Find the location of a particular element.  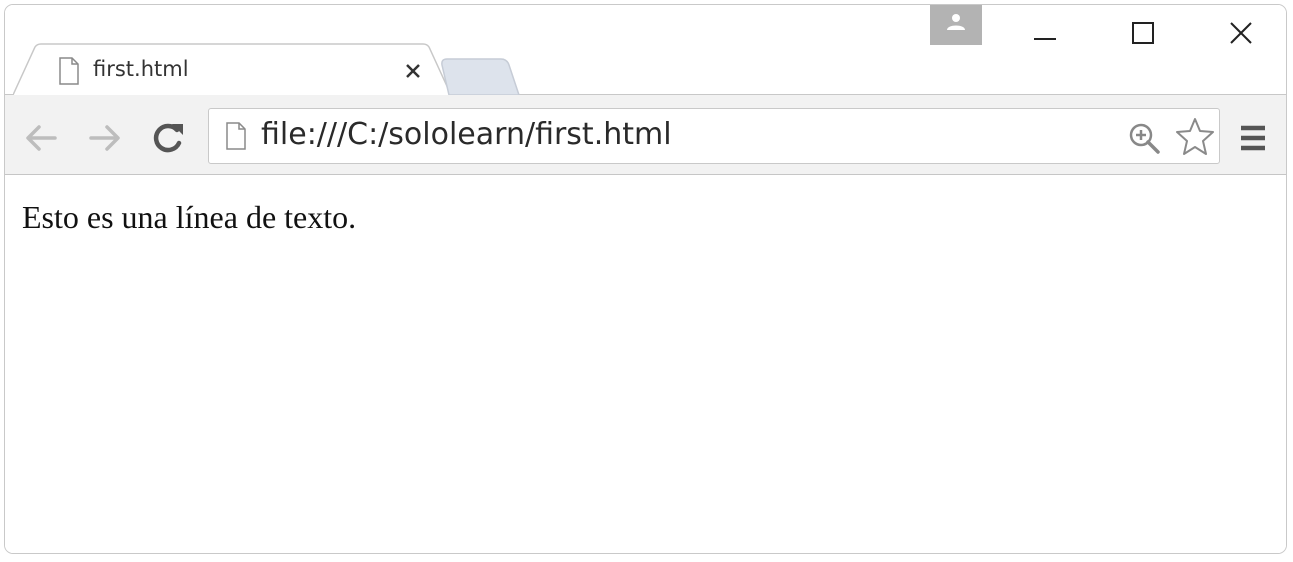

maximize-icon is located at coordinates (1143, 33).